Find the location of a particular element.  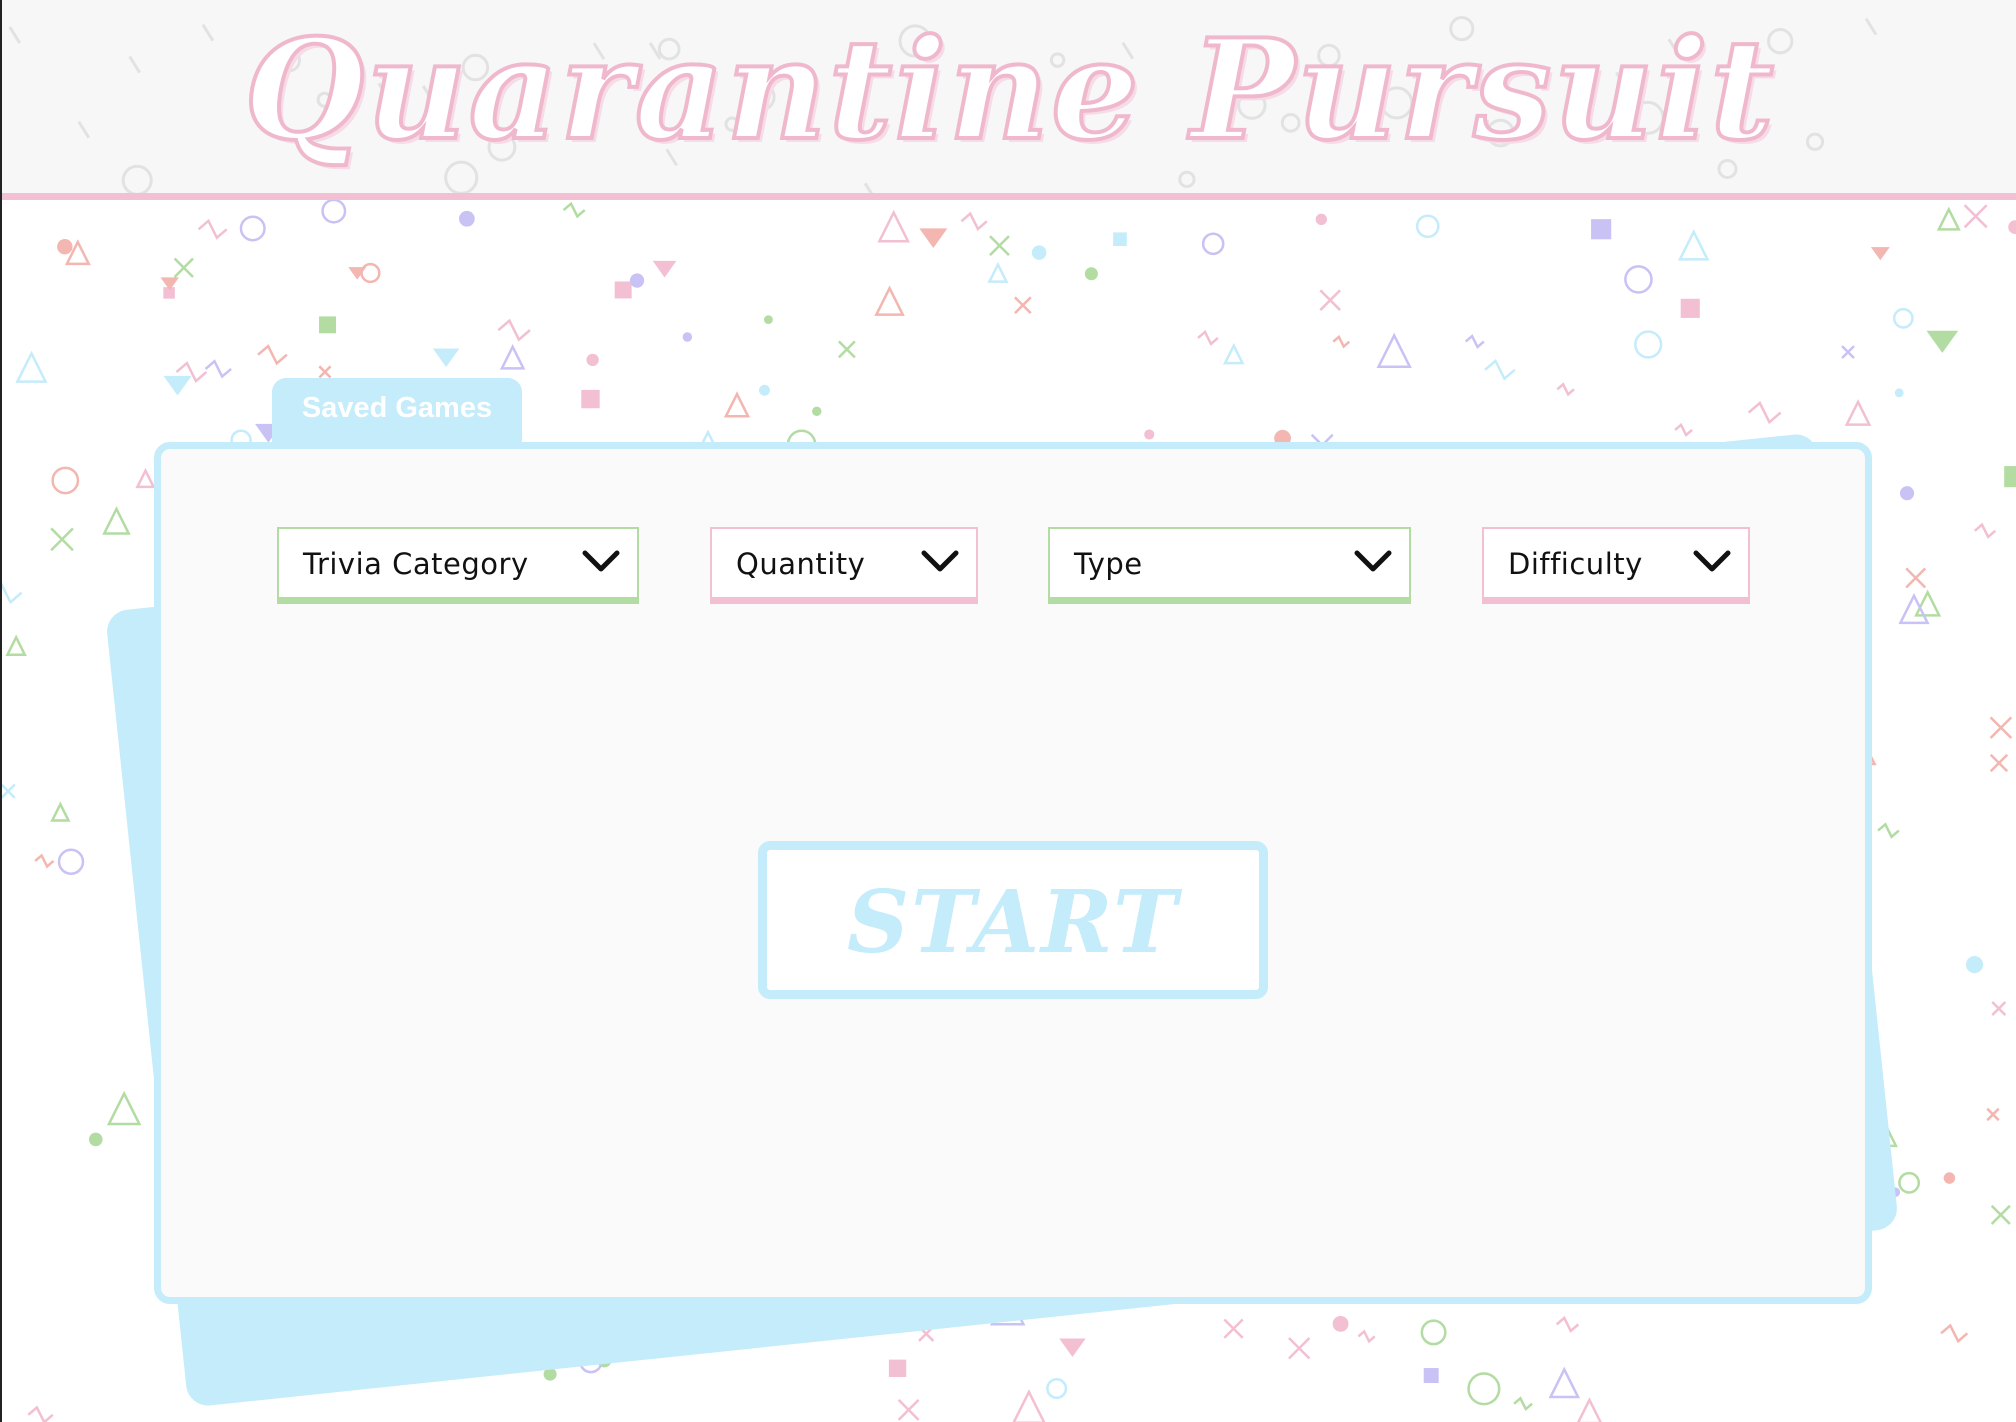

saved-games-tab-label: Saved Games is located at coordinates (397, 408).